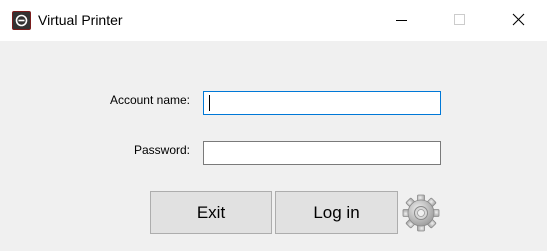  Describe the element at coordinates (80, 20) in the screenshot. I see `window-title: Virtual Printer` at that location.